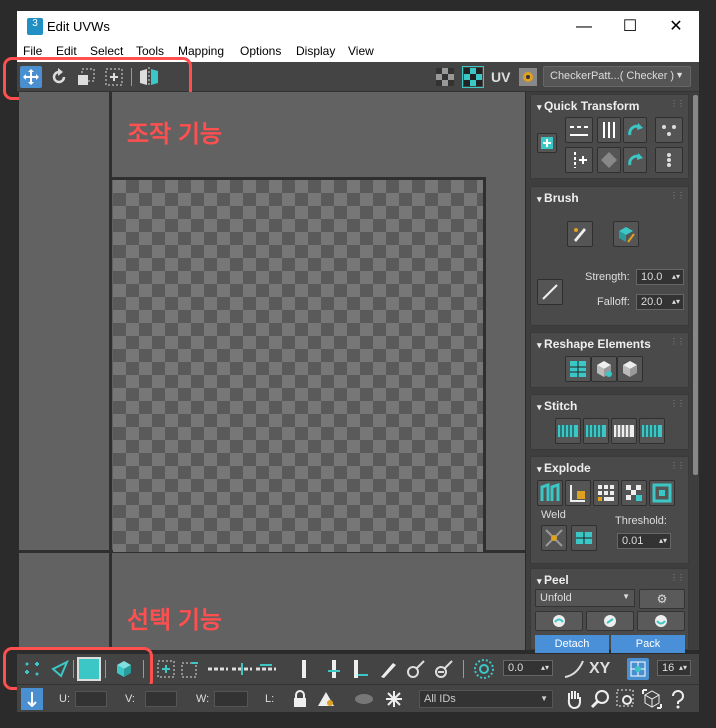 Image resolution: width=716 pixels, height=728 pixels. Describe the element at coordinates (635, 160) in the screenshot. I see `rotate-ccw-icon` at that location.